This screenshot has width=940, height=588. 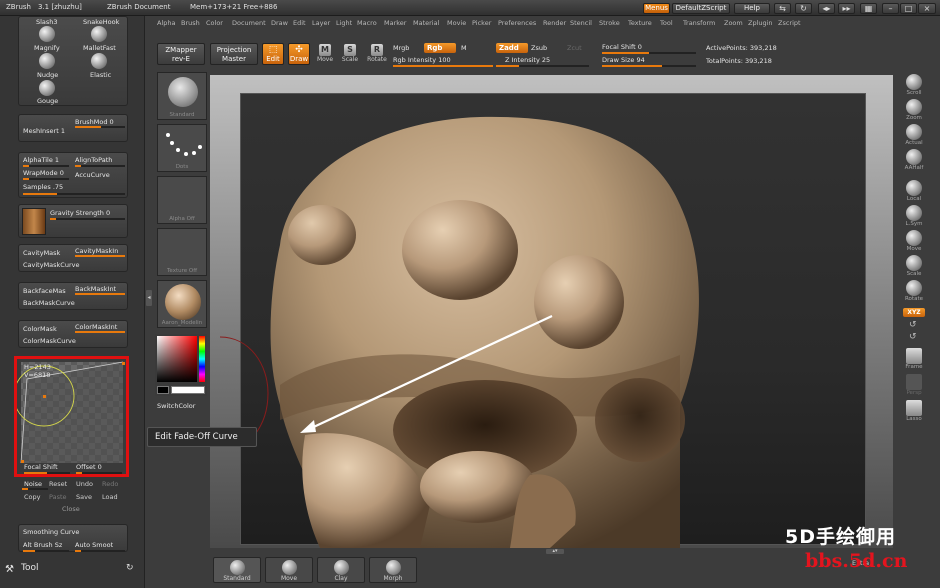 I want to click on menu-transform: Transform, so click(x=699, y=23).